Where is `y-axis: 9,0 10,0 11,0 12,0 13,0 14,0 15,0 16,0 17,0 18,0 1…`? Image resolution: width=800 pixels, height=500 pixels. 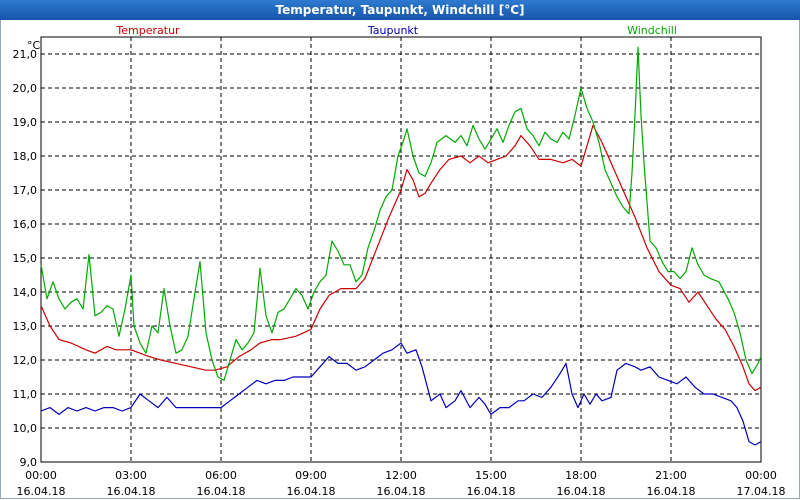
y-axis: 9,0 10,0 11,0 12,0 13,0 14,0 15,0 16,0 17,0 18,0 1… is located at coordinates (25, 258).